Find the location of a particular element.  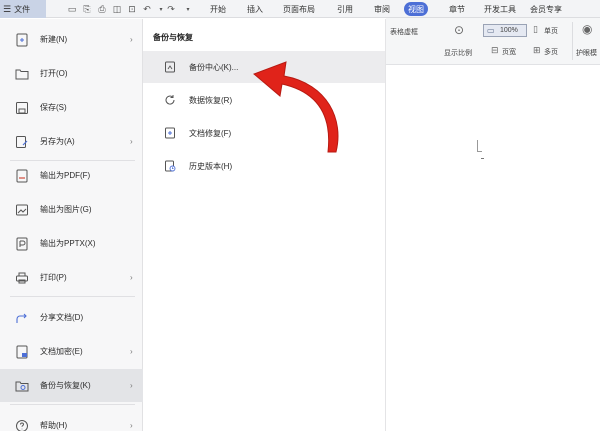

multi-page-icon: ⊞ is located at coordinates (537, 50).